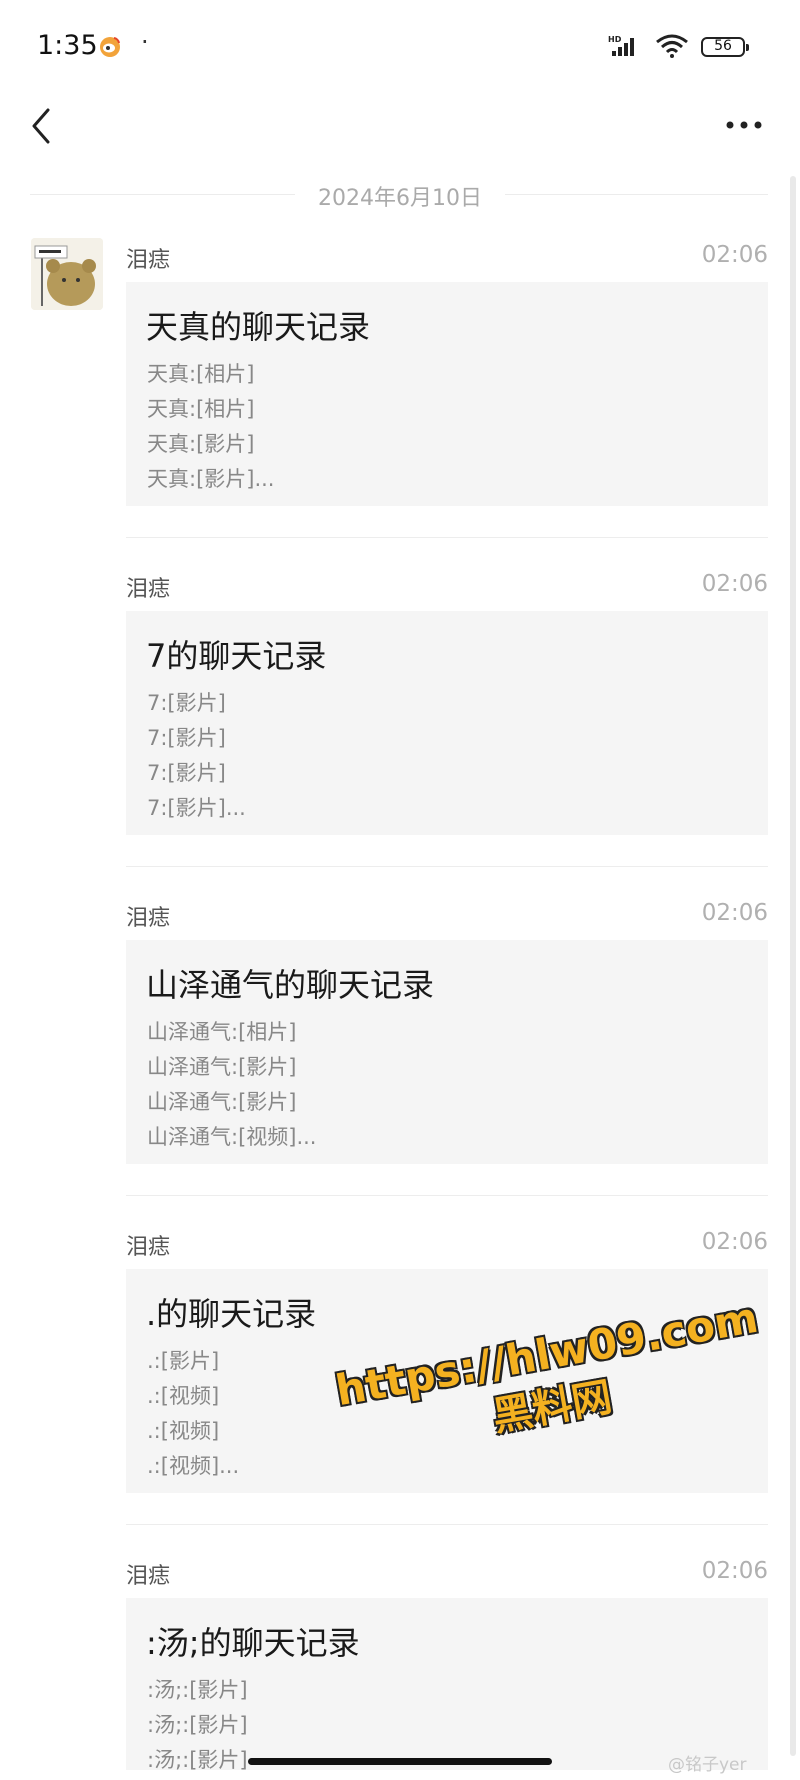  I want to click on battery-level: 56, so click(723, 46).